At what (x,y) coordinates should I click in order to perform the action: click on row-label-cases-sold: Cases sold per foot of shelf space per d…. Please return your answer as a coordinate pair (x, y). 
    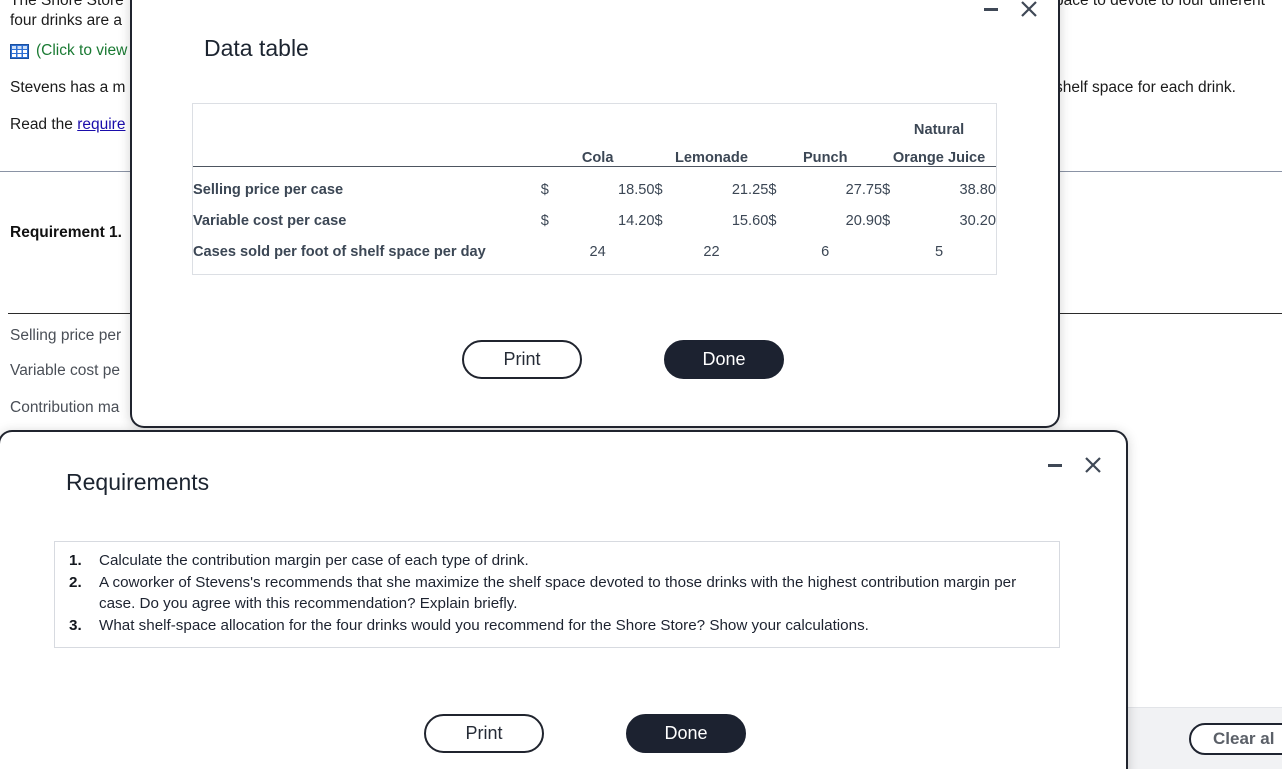
    Looking at the image, I should click on (339, 251).